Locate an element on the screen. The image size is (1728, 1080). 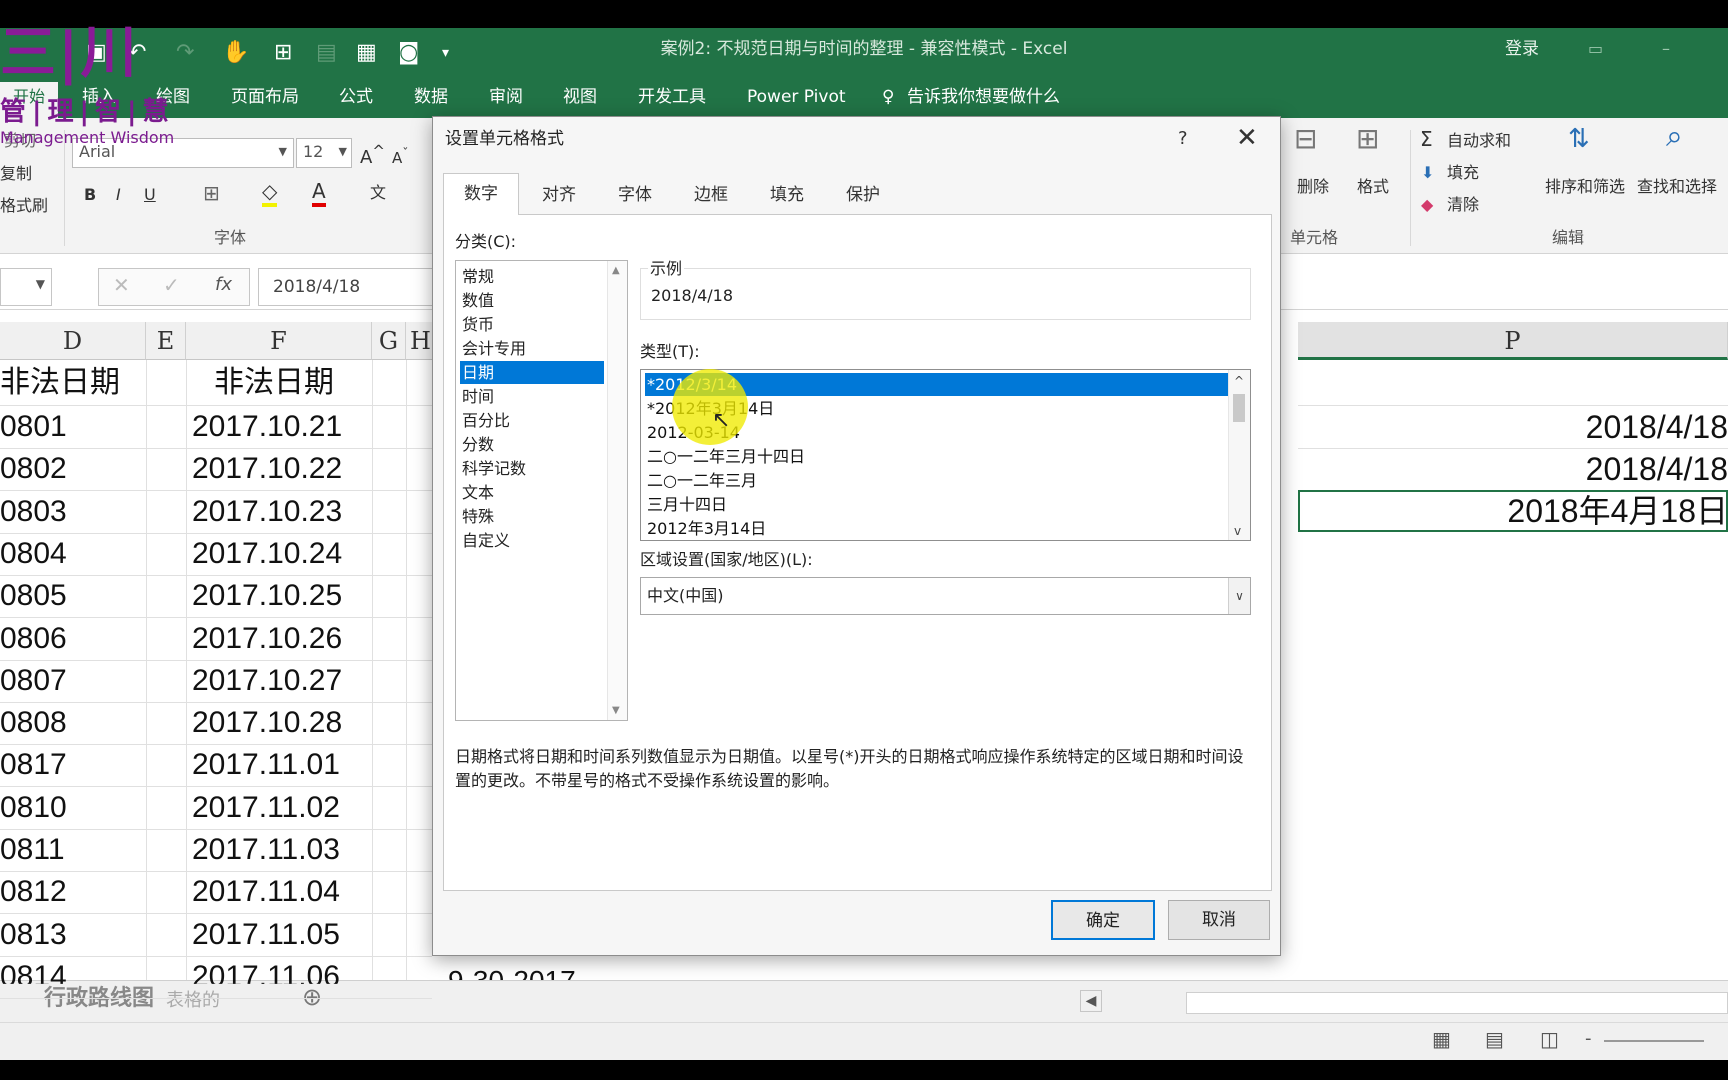
chevron-down-icon: ∨ is located at coordinates (1239, 596).